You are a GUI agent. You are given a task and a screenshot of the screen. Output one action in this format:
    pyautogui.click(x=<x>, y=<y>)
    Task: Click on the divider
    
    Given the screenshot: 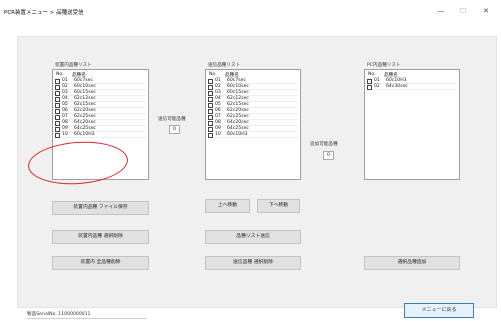 What is the action you would take?
    pyautogui.click(x=87, y=318)
    